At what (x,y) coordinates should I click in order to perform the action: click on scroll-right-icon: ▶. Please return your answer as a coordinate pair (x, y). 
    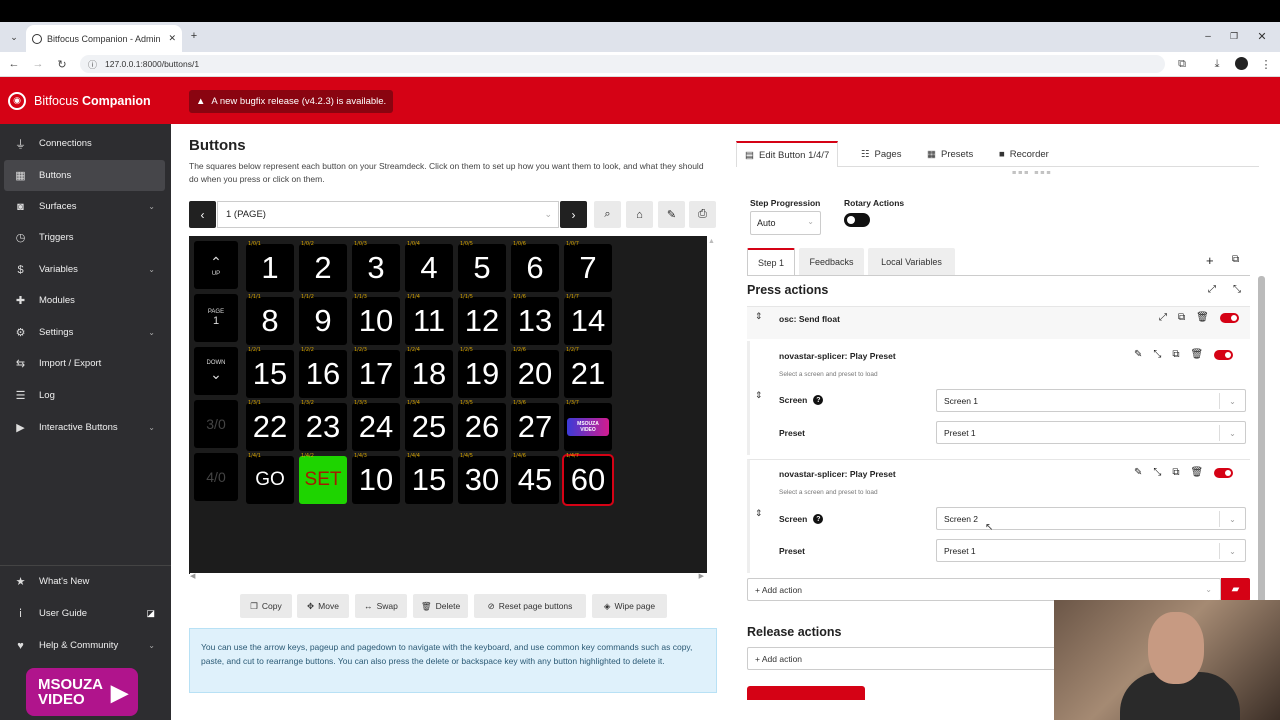
    Looking at the image, I should click on (701, 576).